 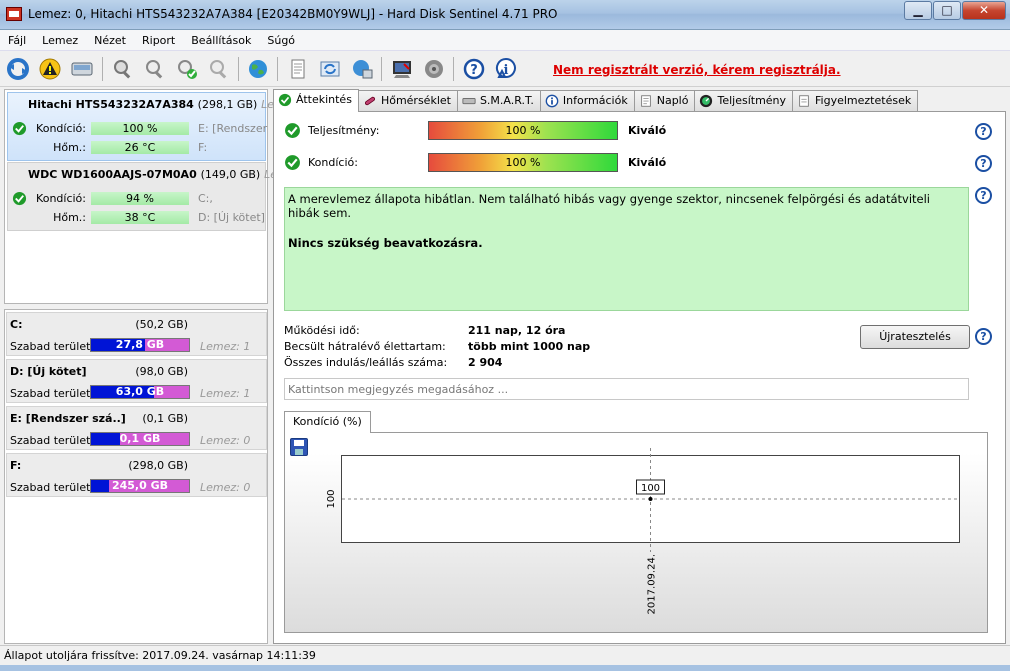 What do you see at coordinates (947, 10) in the screenshot?
I see `maximize-button: □` at bounding box center [947, 10].